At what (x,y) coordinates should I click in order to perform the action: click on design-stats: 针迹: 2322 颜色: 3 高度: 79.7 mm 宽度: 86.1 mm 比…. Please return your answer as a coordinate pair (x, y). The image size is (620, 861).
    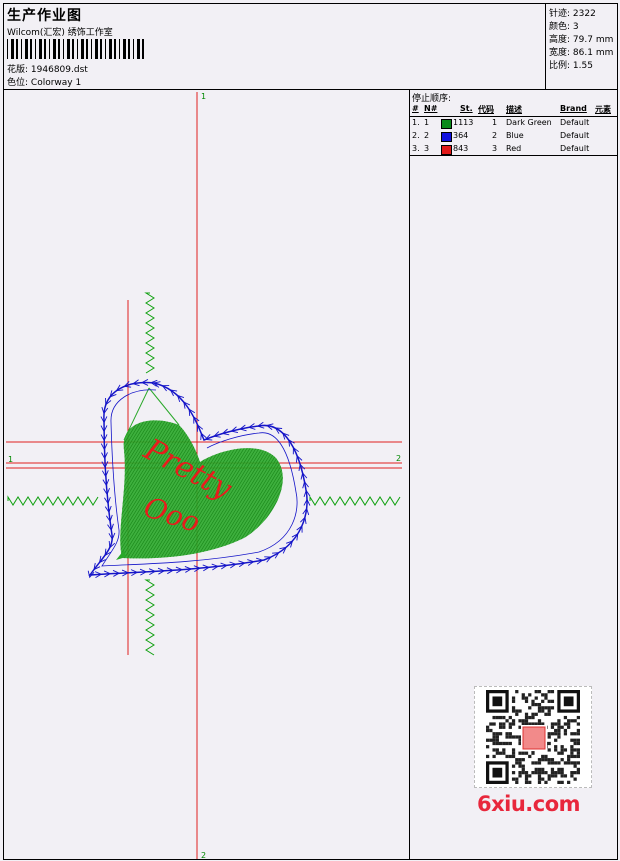
    Looking at the image, I should click on (581, 46).